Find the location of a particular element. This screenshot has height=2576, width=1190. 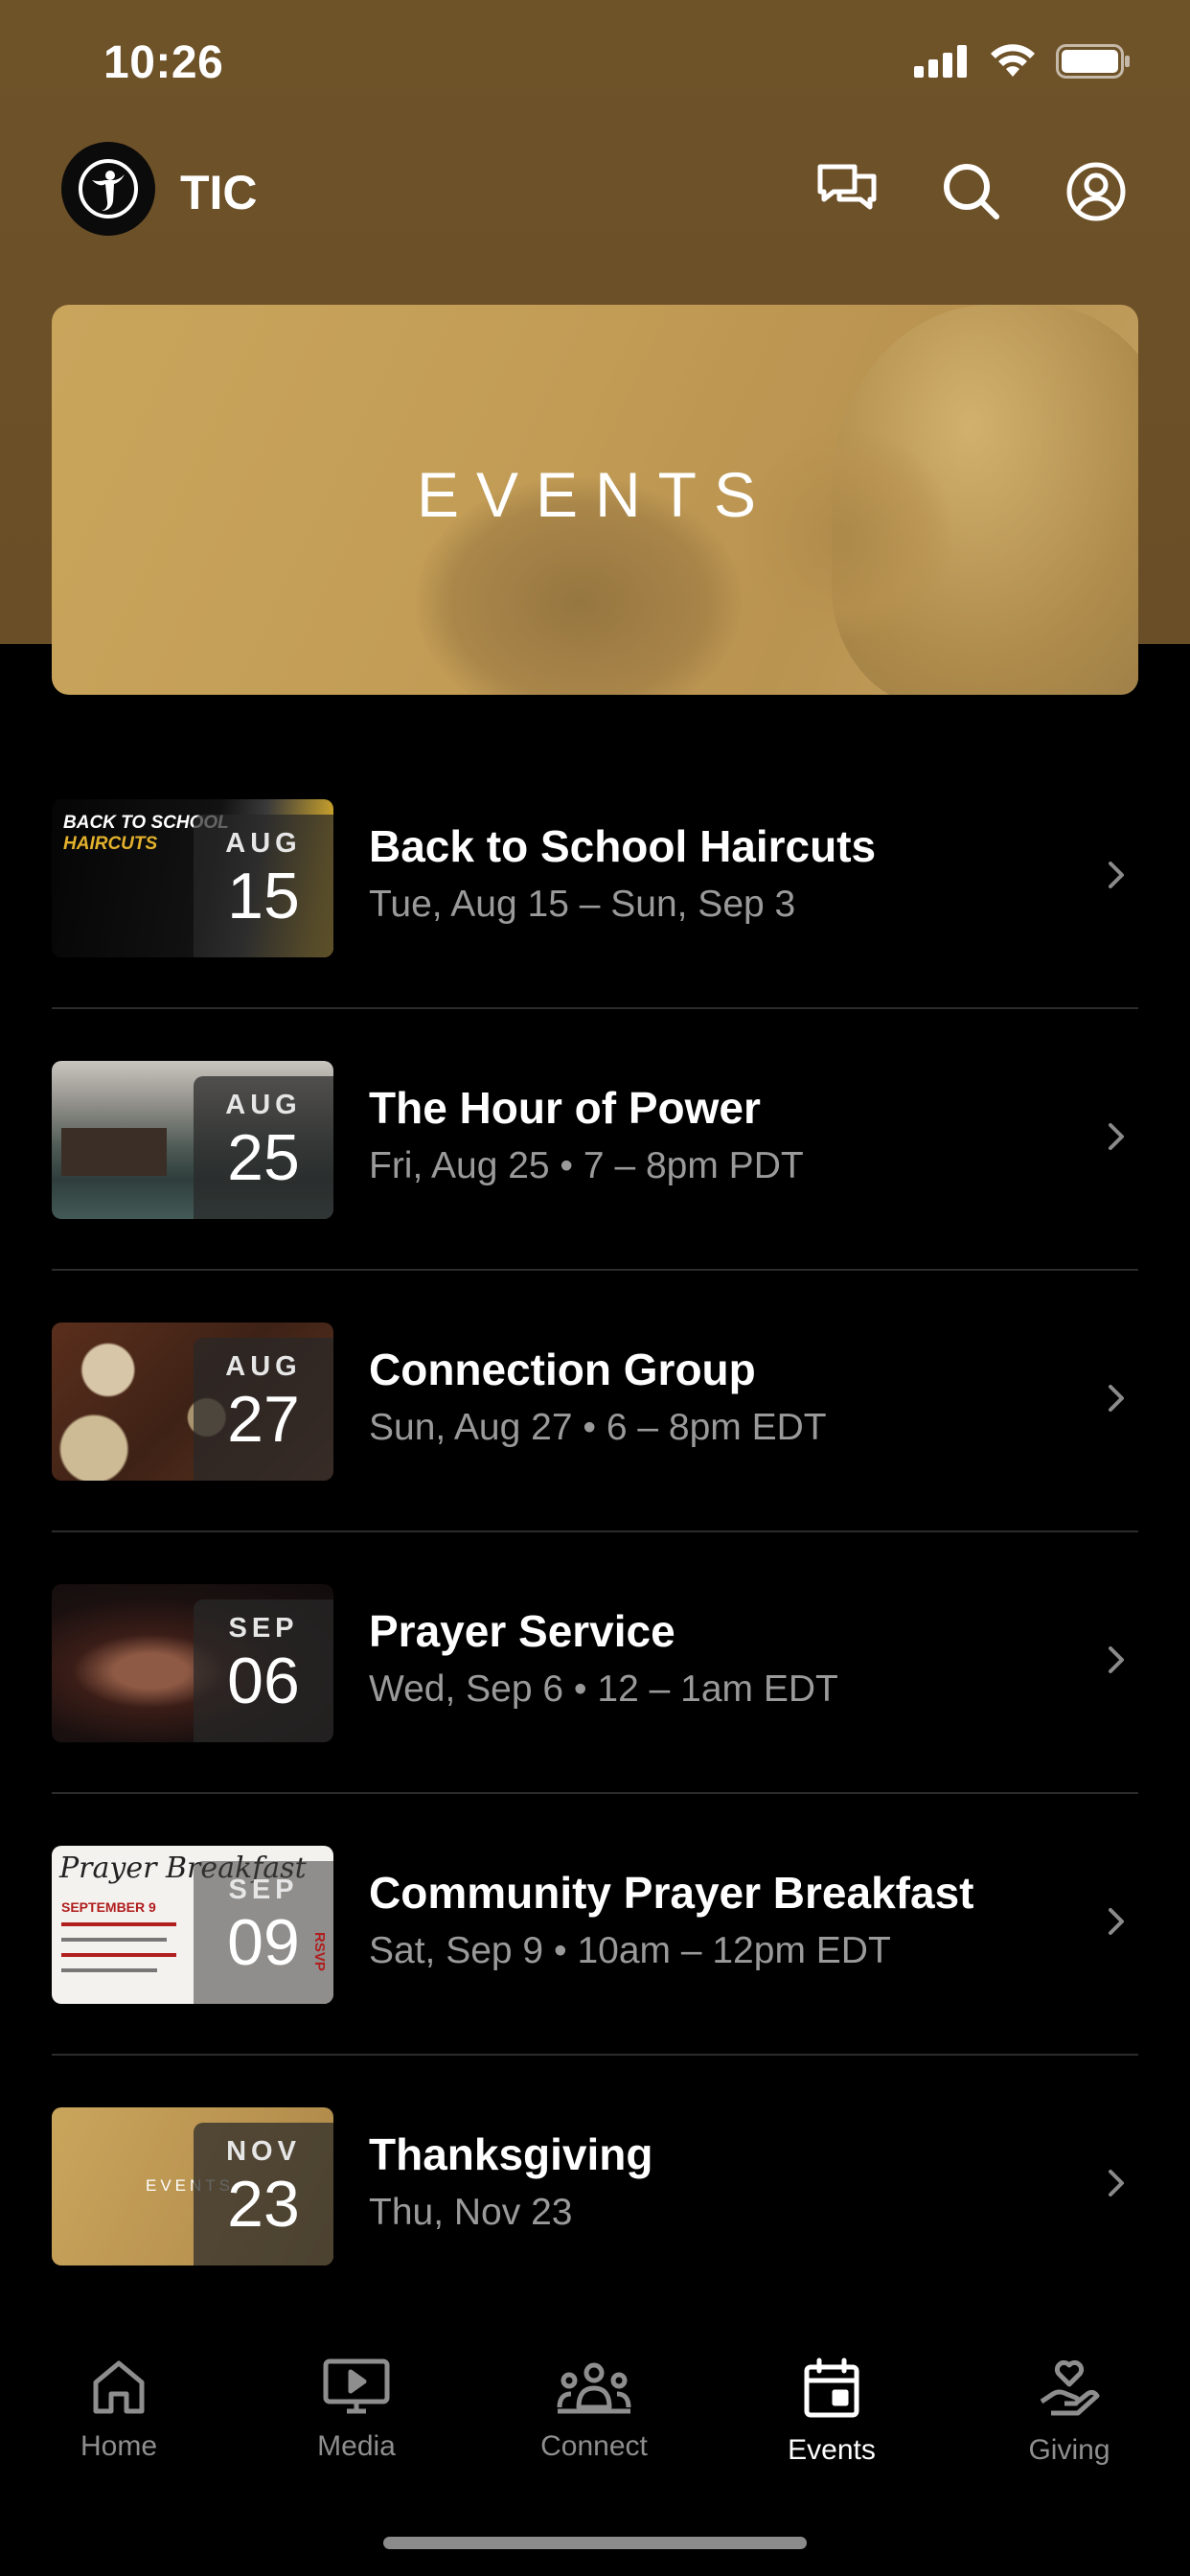

tab-label: Giving is located at coordinates (1069, 2450).